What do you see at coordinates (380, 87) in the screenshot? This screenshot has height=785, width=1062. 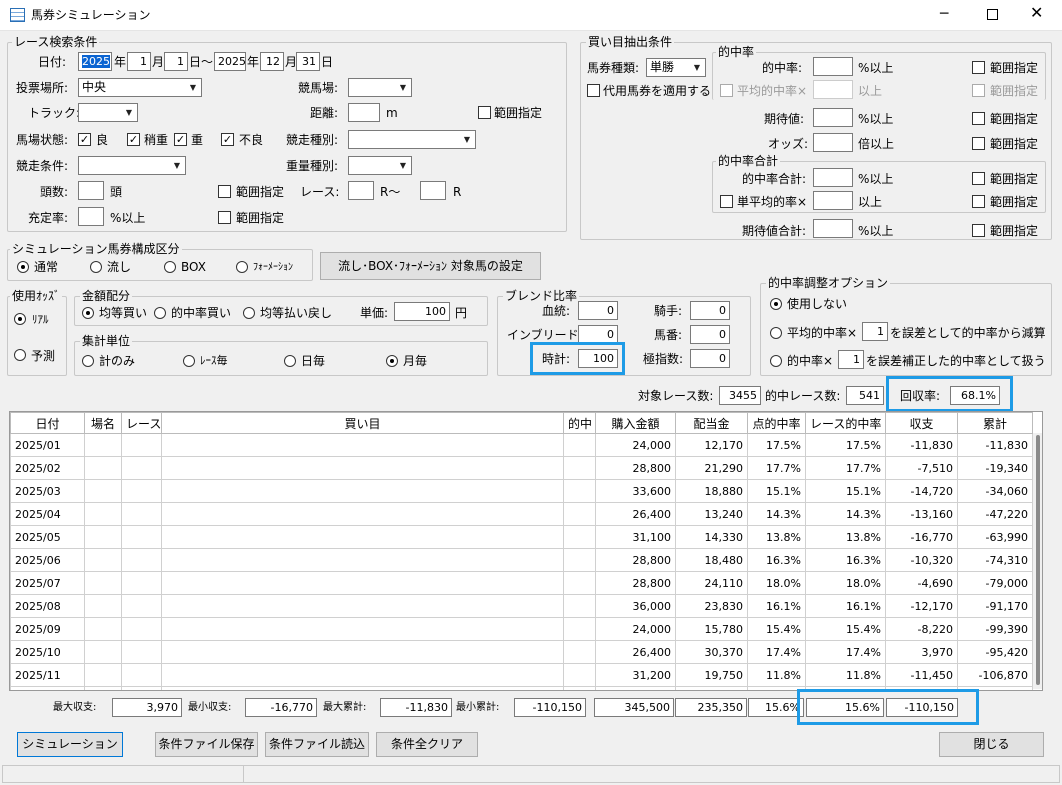 I see `course-select: ▼` at bounding box center [380, 87].